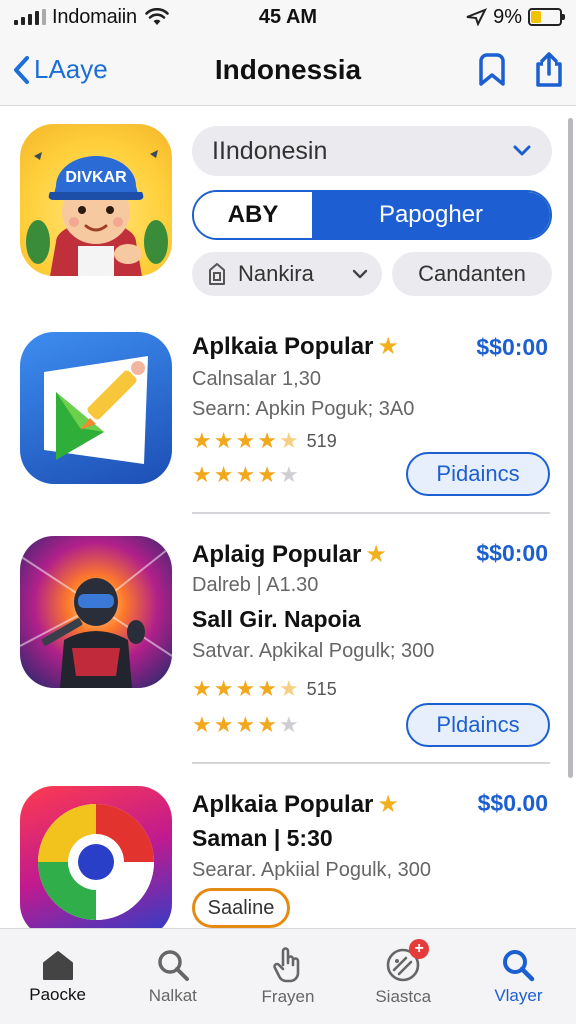  What do you see at coordinates (478, 474) in the screenshot?
I see `app-get-button: Pidaincs` at bounding box center [478, 474].